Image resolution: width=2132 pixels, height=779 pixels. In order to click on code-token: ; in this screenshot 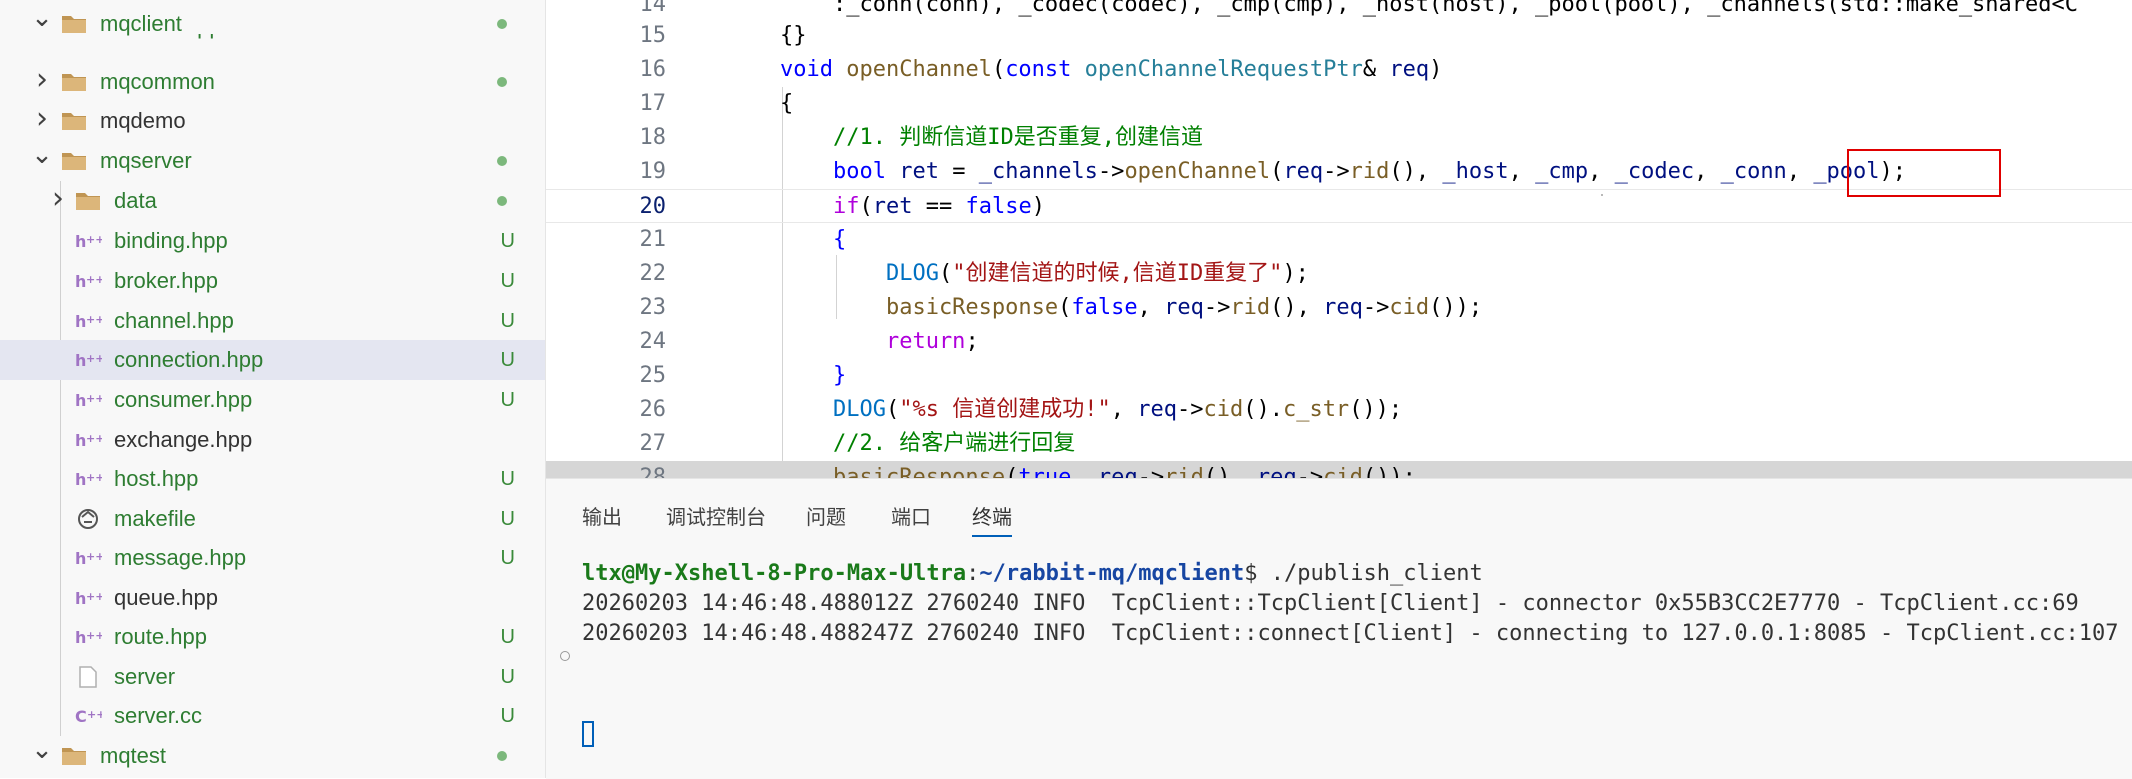, I will do `click(972, 341)`.